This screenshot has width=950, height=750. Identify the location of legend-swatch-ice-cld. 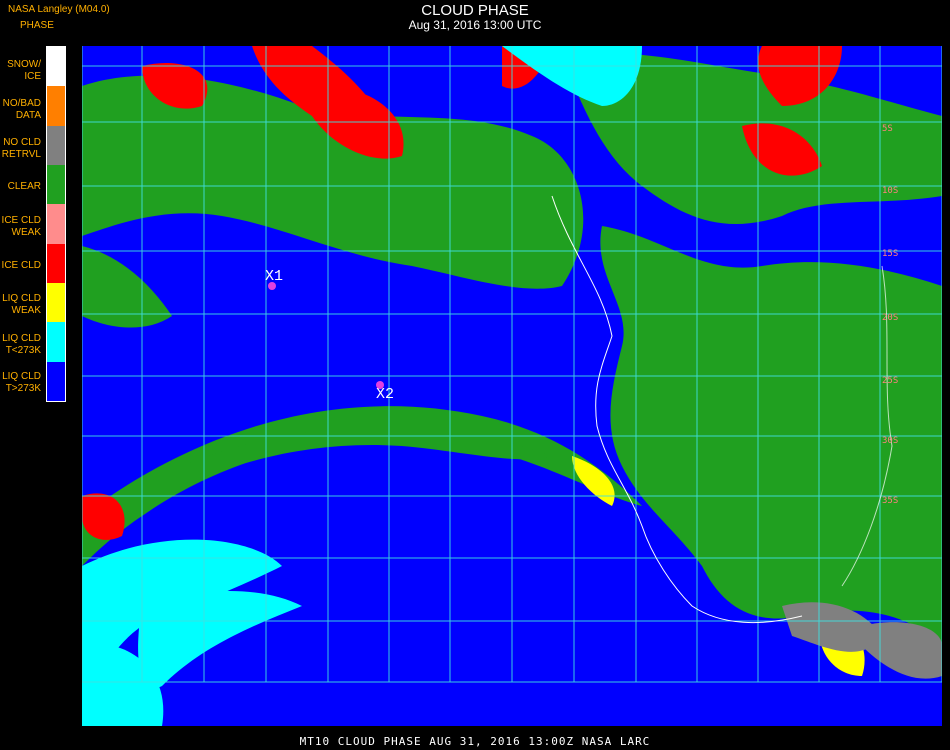
(56, 263).